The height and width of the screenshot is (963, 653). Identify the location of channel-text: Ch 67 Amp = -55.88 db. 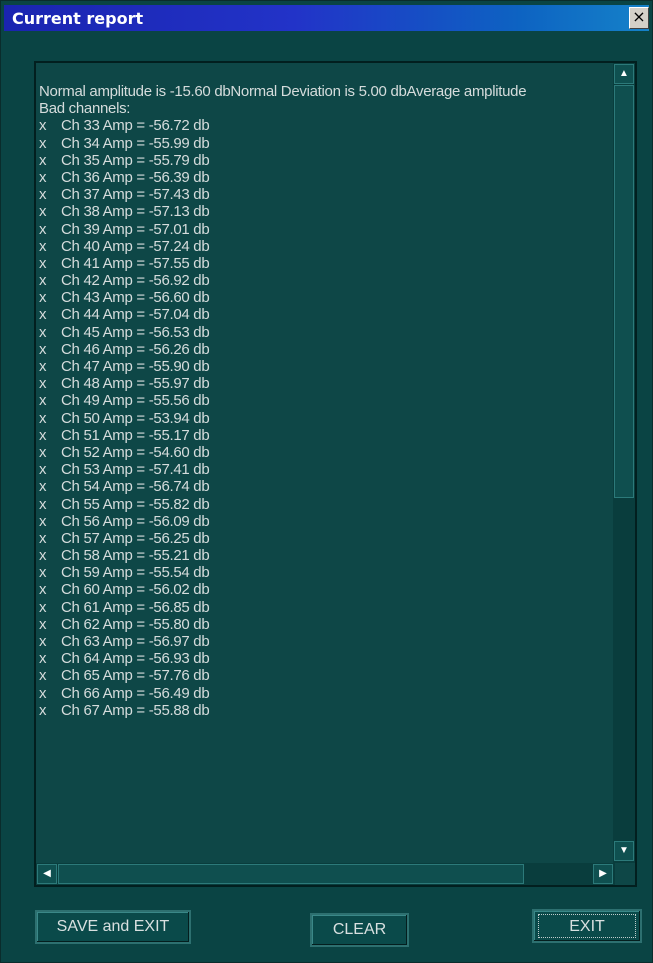
(135, 710).